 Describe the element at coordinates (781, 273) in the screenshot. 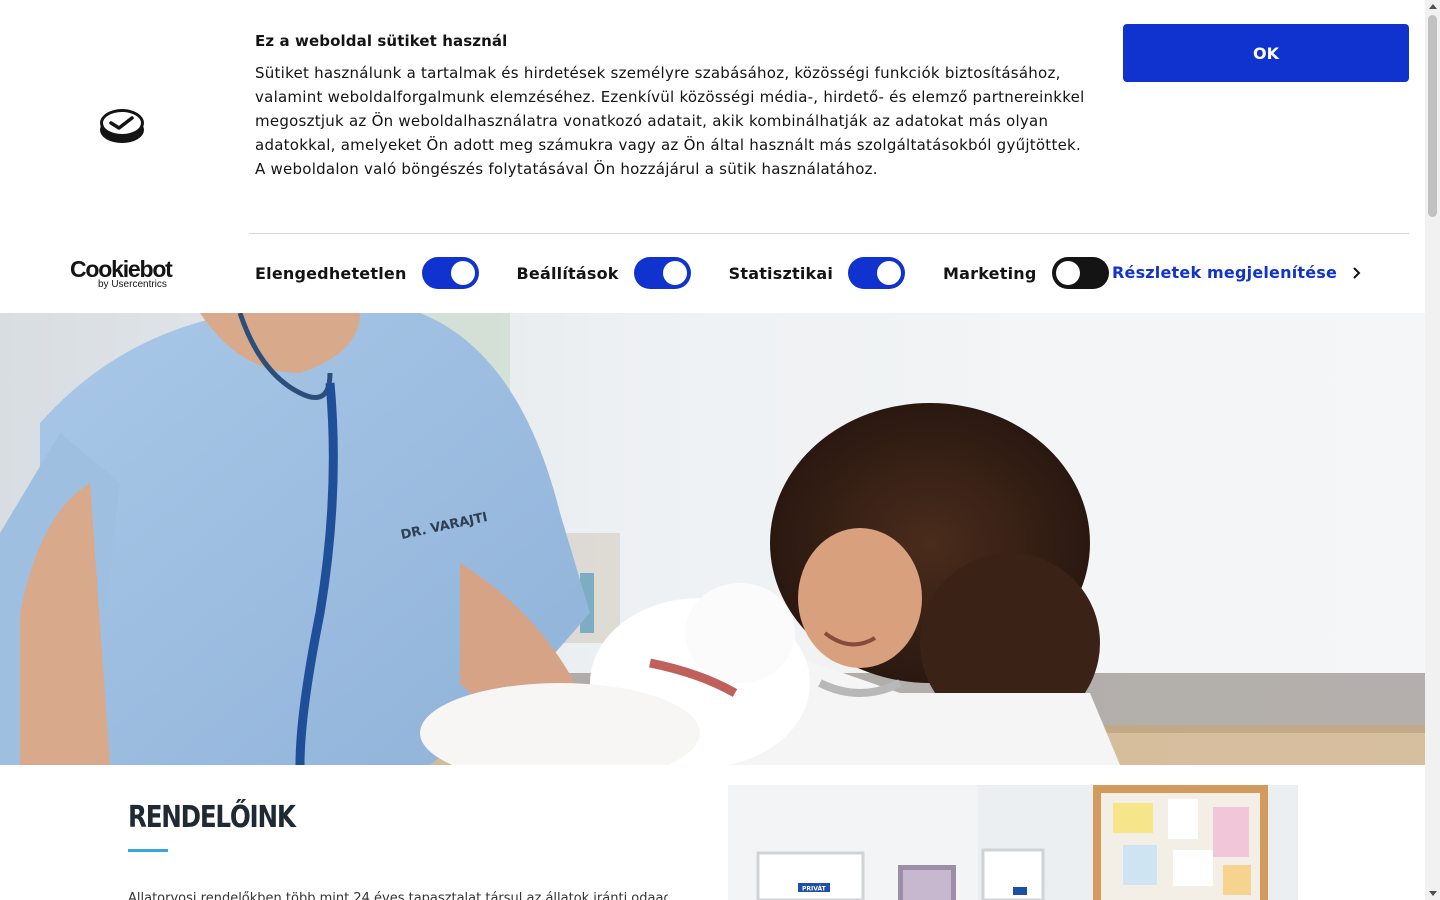

I see `toggle-label-statistics: Statisztikai` at that location.